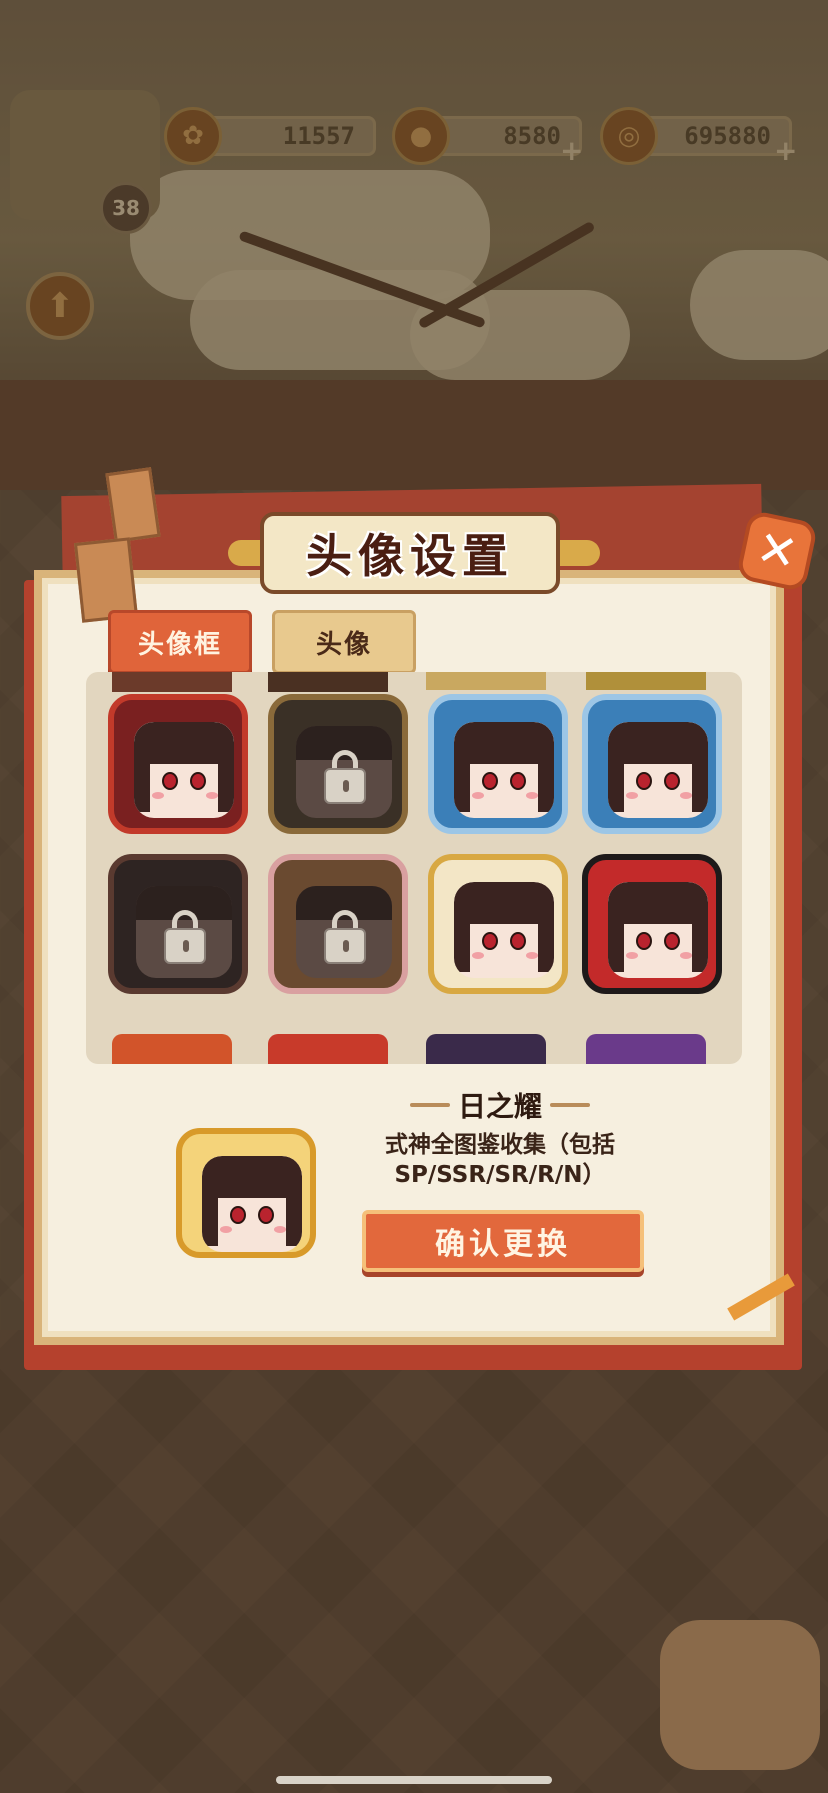 The image size is (828, 1793). I want to click on frame-item-dark-bun, so click(178, 924).